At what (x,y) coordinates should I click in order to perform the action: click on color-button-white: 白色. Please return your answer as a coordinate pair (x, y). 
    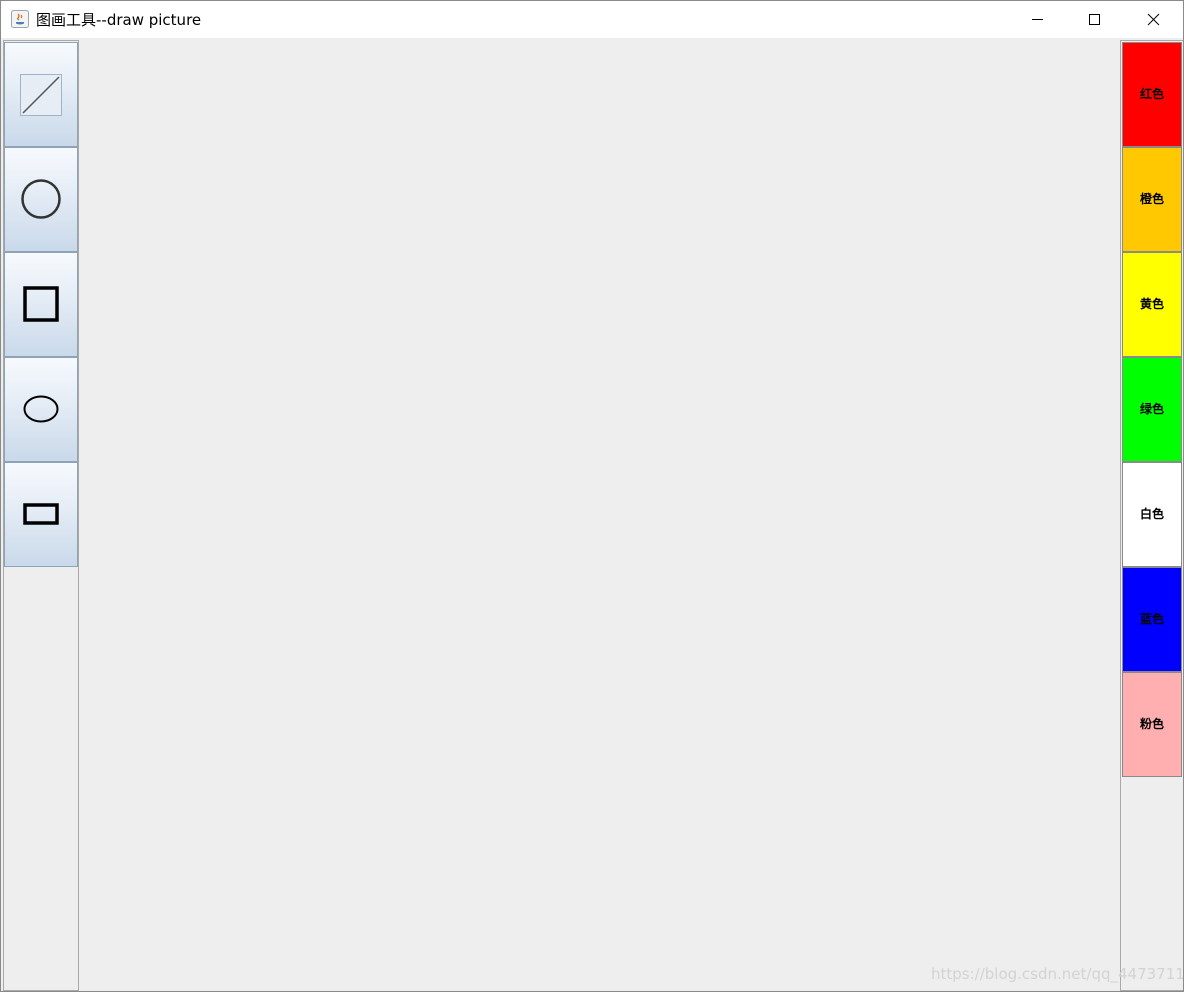
    Looking at the image, I should click on (1152, 514).